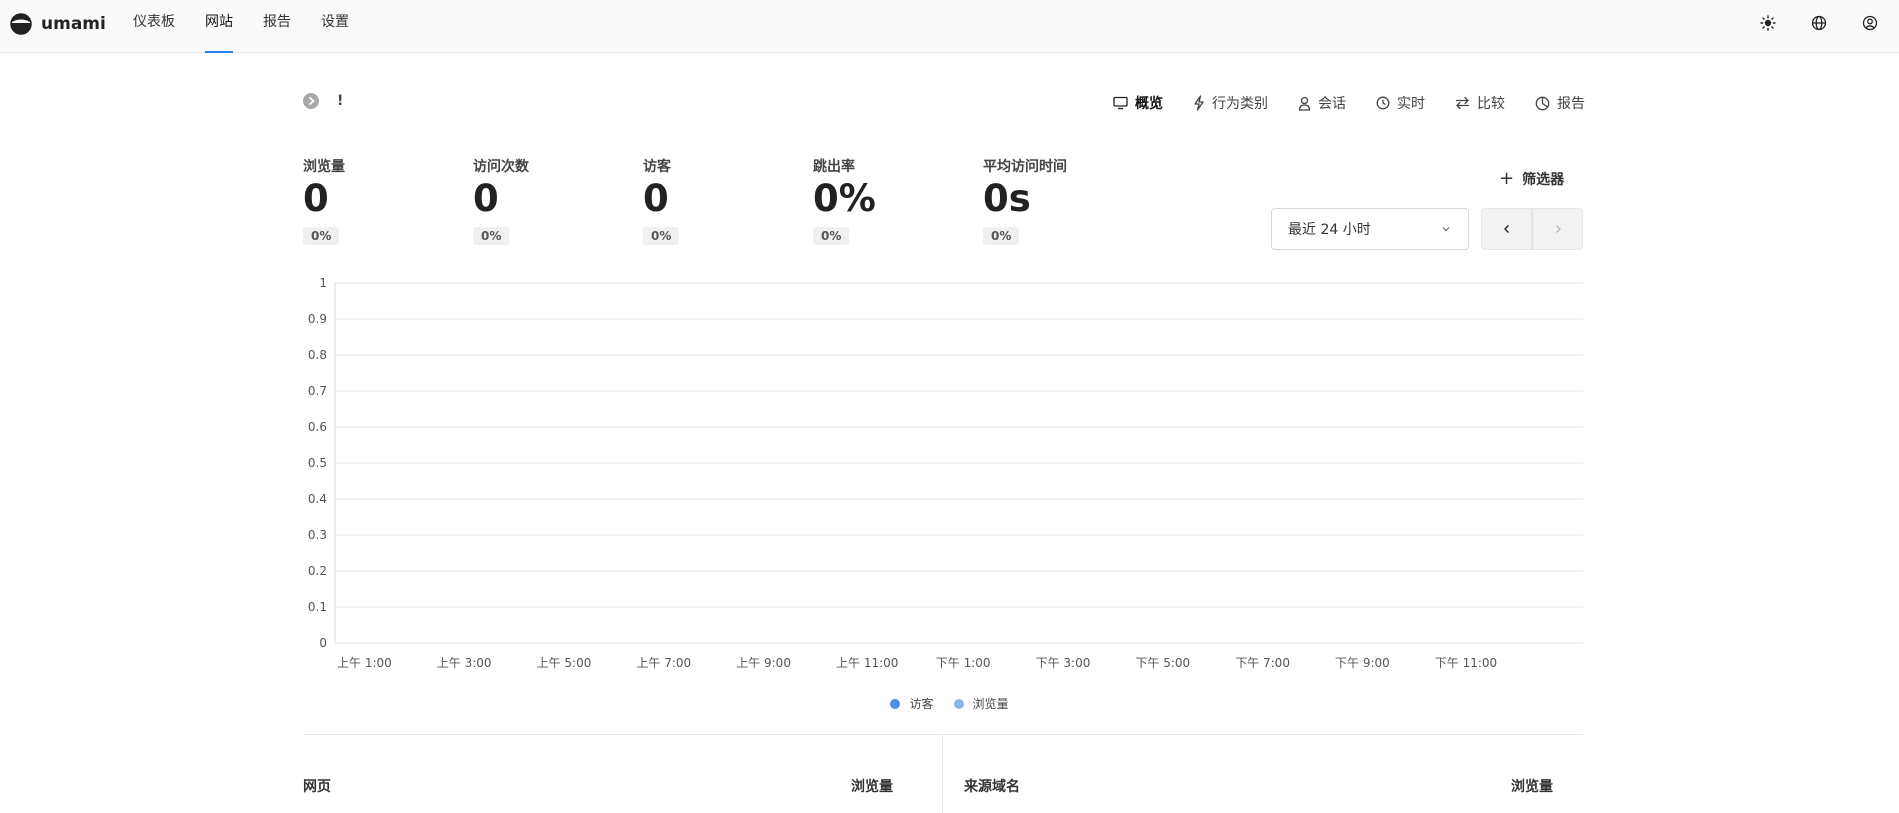  Describe the element at coordinates (1199, 103) in the screenshot. I see `lightning-icon` at that location.